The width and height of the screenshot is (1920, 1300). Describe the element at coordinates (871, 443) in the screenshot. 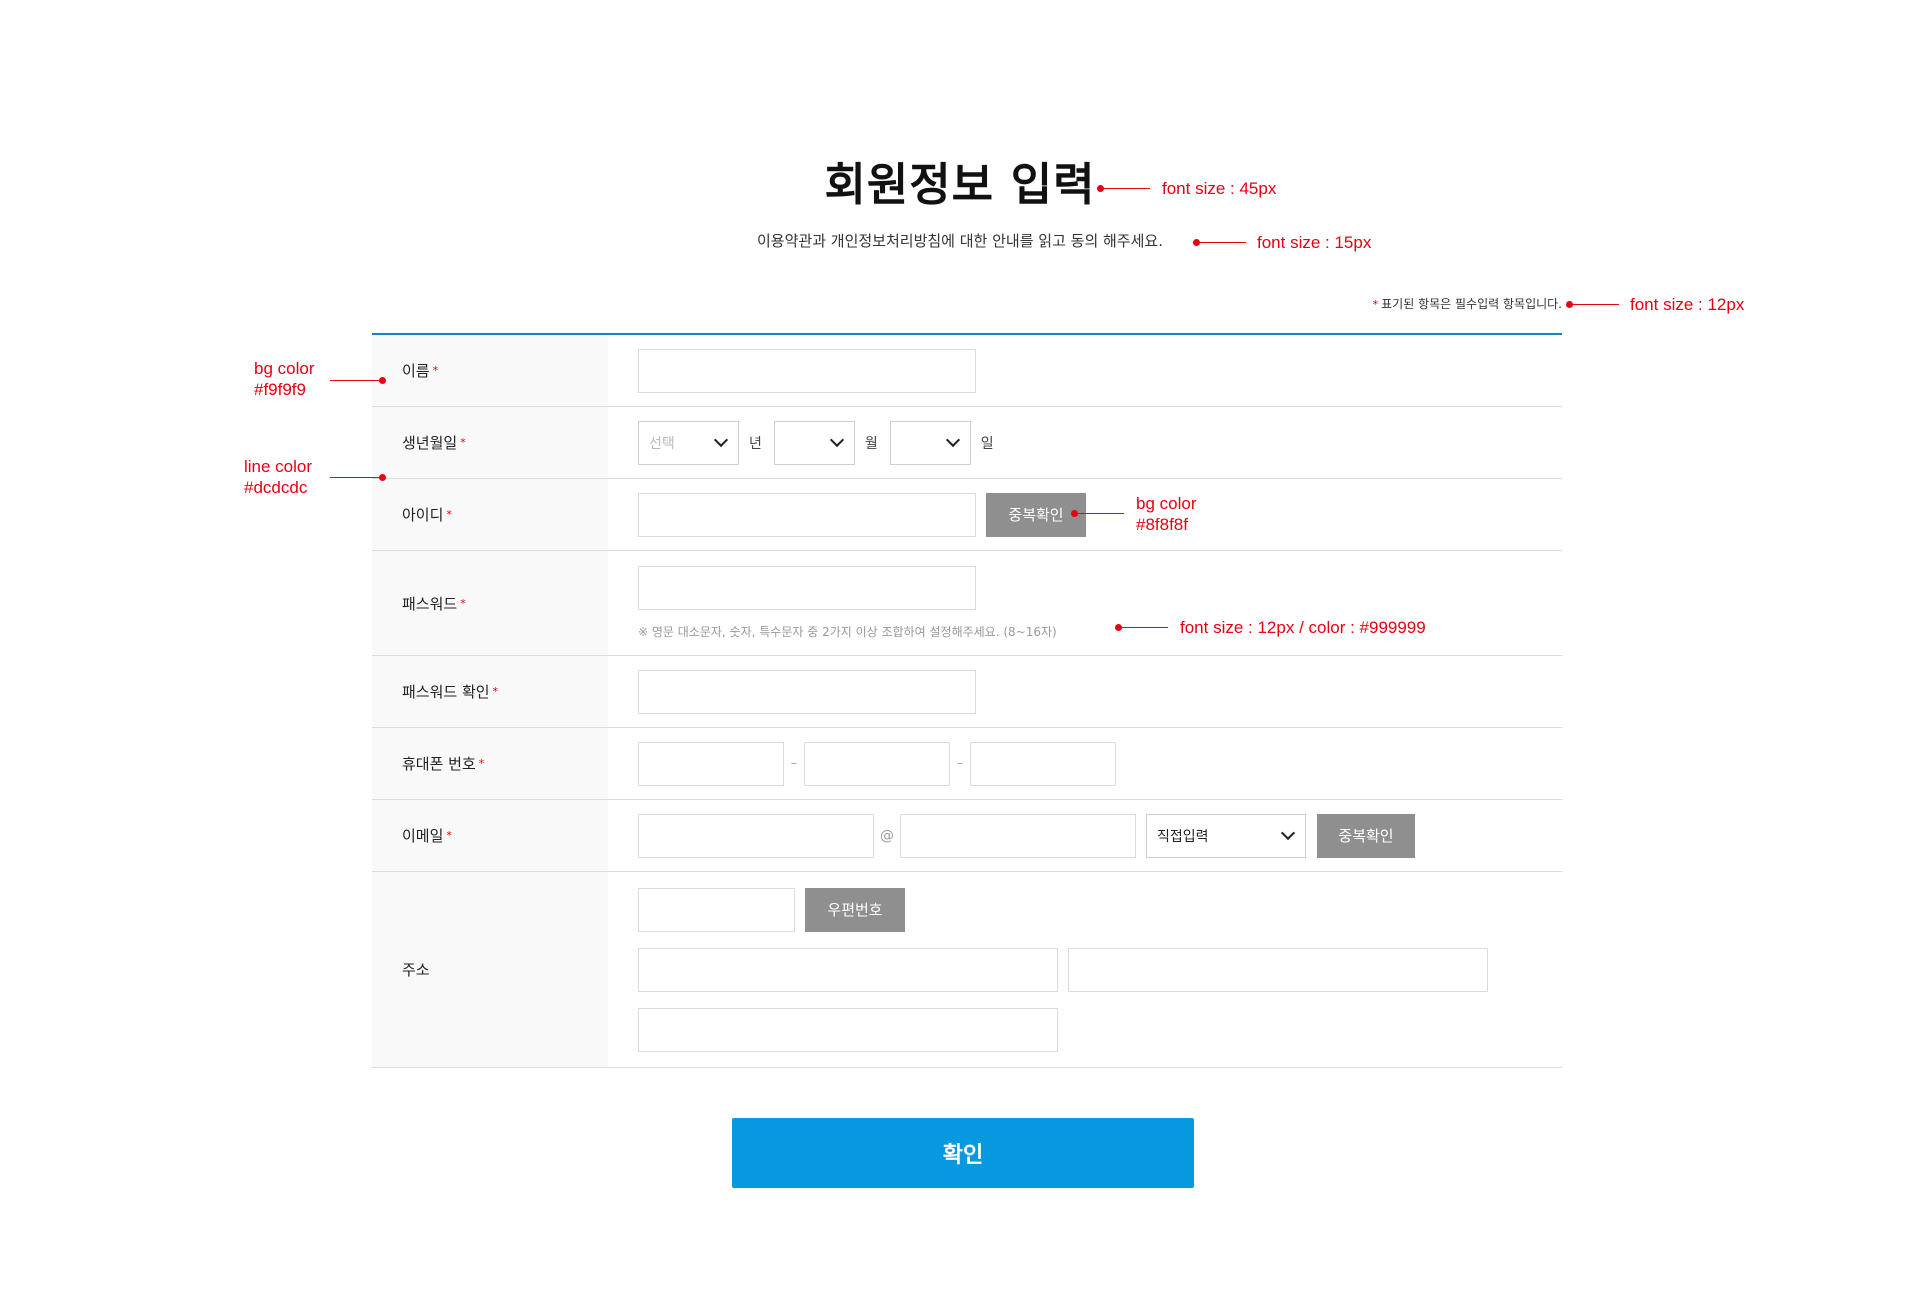

I see `month-unit: 월` at that location.